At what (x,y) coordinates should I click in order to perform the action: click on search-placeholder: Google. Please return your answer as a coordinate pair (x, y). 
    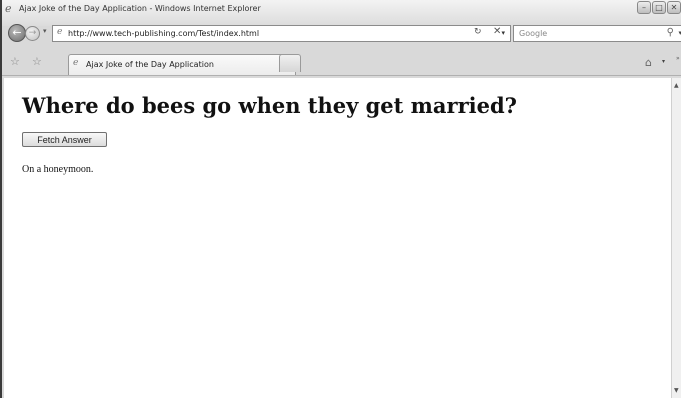
    Looking at the image, I should click on (533, 33).